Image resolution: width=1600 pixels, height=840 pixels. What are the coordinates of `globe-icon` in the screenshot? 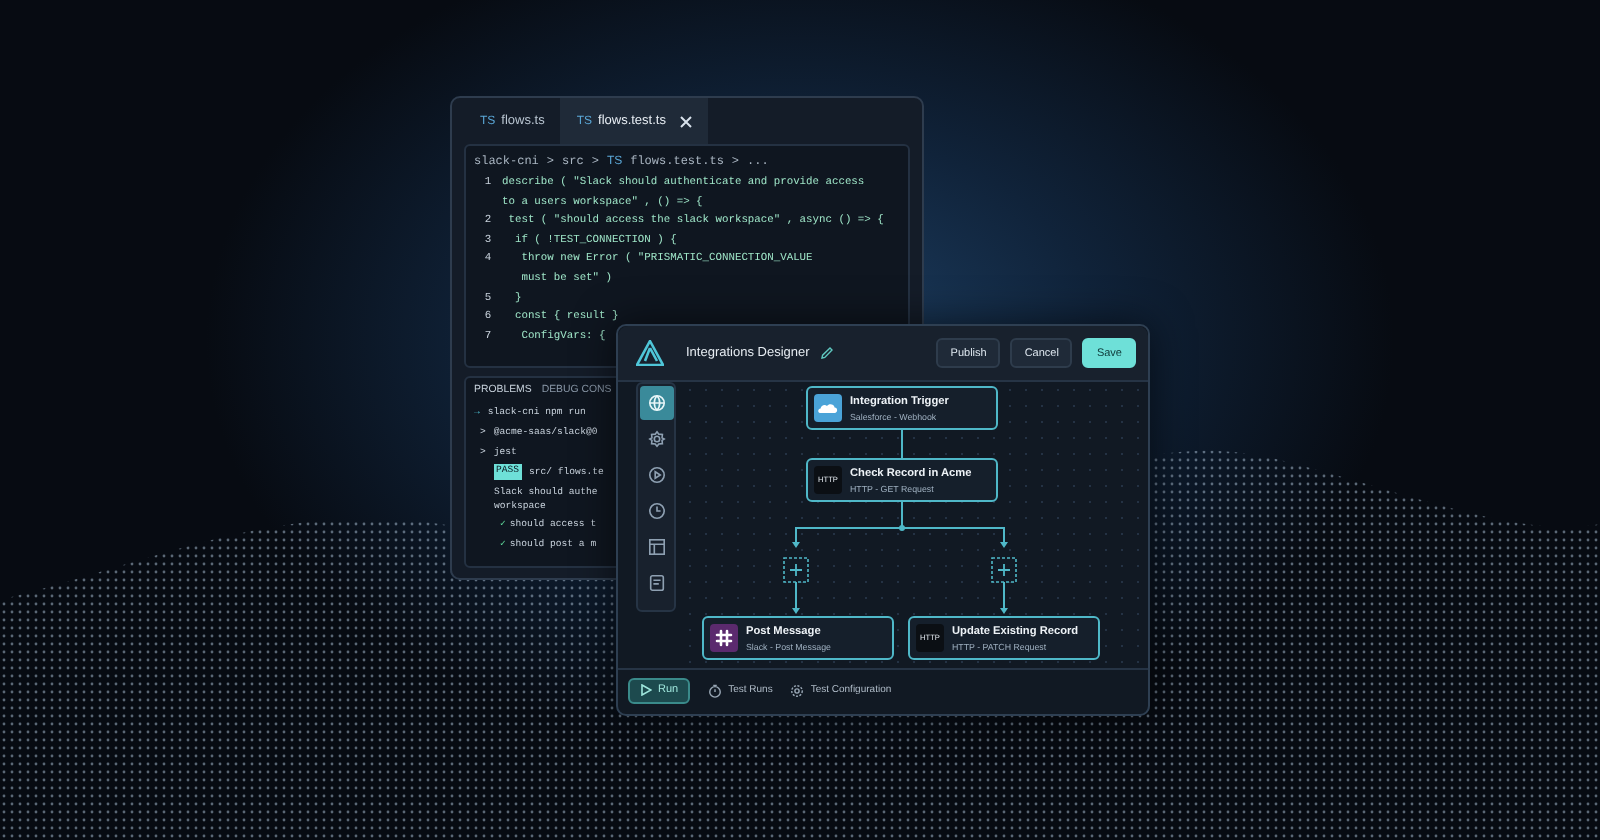 It's located at (656, 403).